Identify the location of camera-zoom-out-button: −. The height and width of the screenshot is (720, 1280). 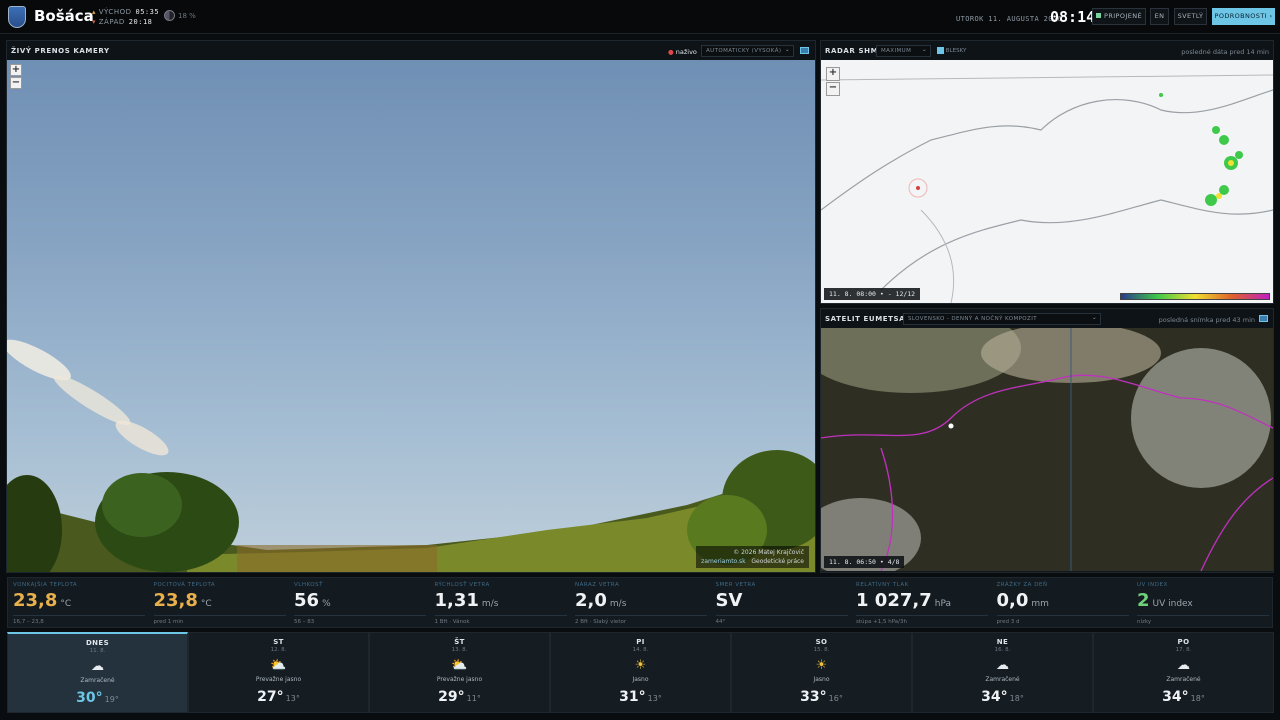
(16, 83).